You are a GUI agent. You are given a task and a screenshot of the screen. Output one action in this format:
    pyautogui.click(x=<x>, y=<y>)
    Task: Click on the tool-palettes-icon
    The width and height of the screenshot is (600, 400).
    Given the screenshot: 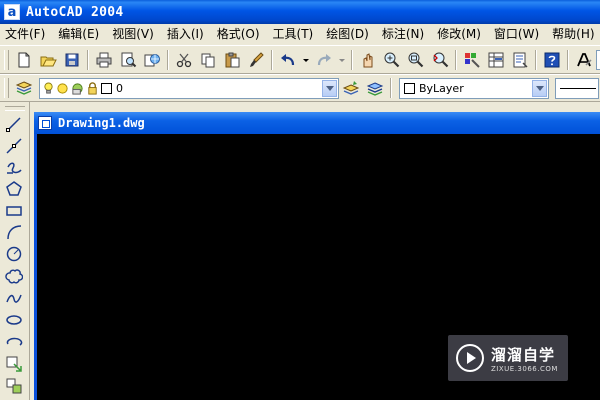 What is the action you would take?
    pyautogui.click(x=520, y=60)
    